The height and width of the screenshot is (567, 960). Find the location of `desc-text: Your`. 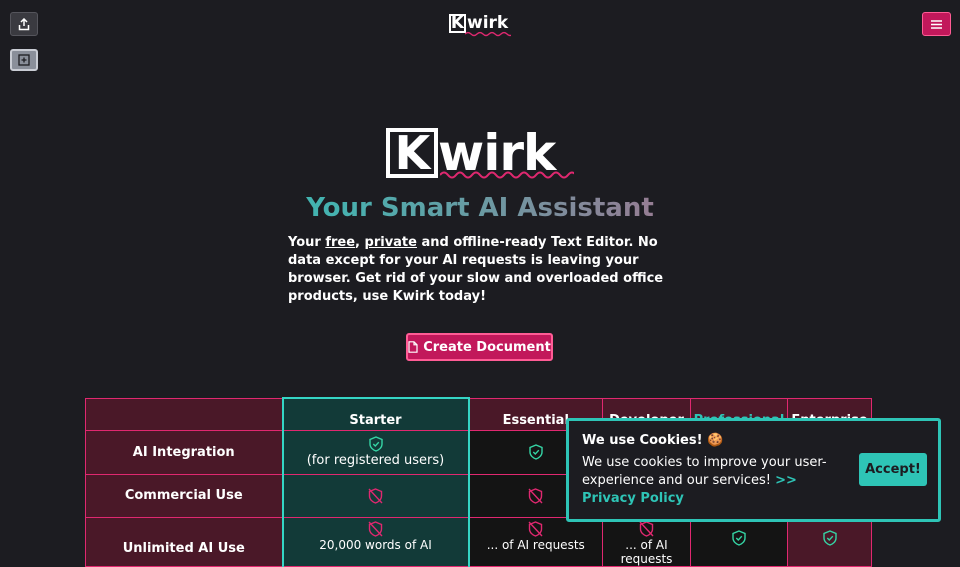

desc-text: Your is located at coordinates (307, 242).